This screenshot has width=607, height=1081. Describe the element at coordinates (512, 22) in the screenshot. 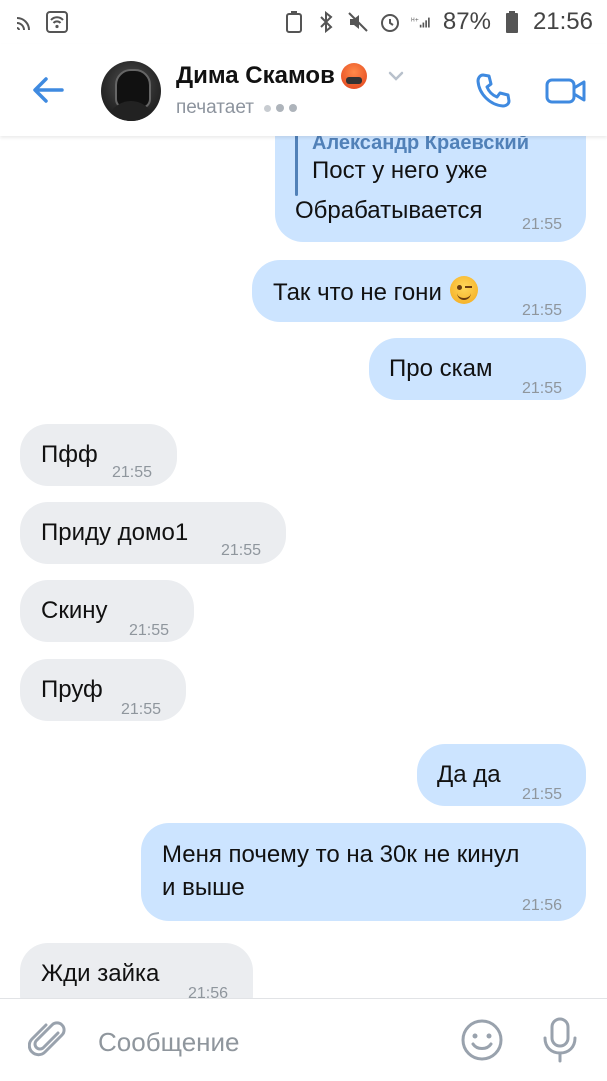

I see `battery-icon` at that location.